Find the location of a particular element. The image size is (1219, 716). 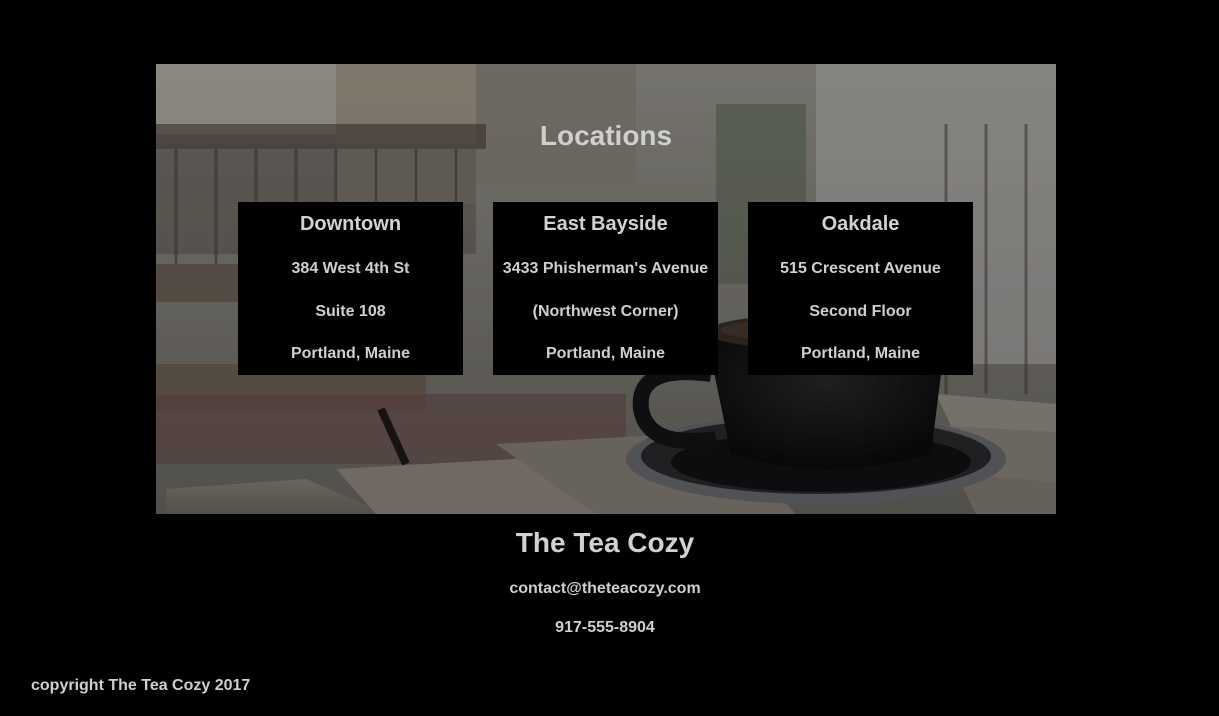

location-address-line: Second Floor is located at coordinates (860, 311).